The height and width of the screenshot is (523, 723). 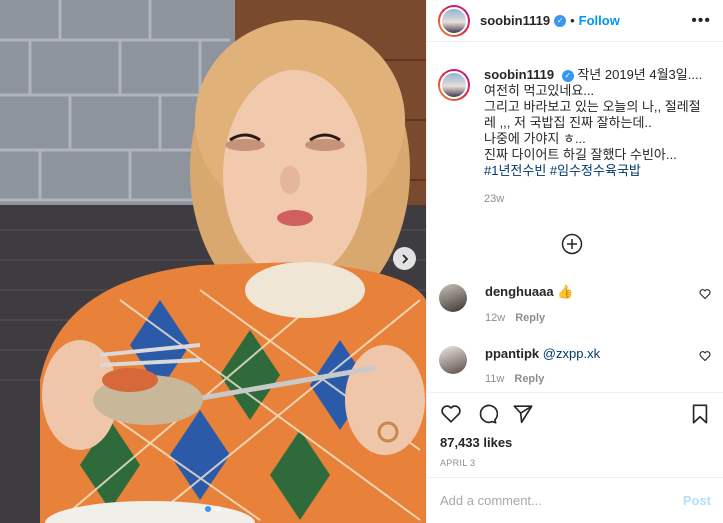 I want to click on like-heart-icon, so click(x=451, y=414).